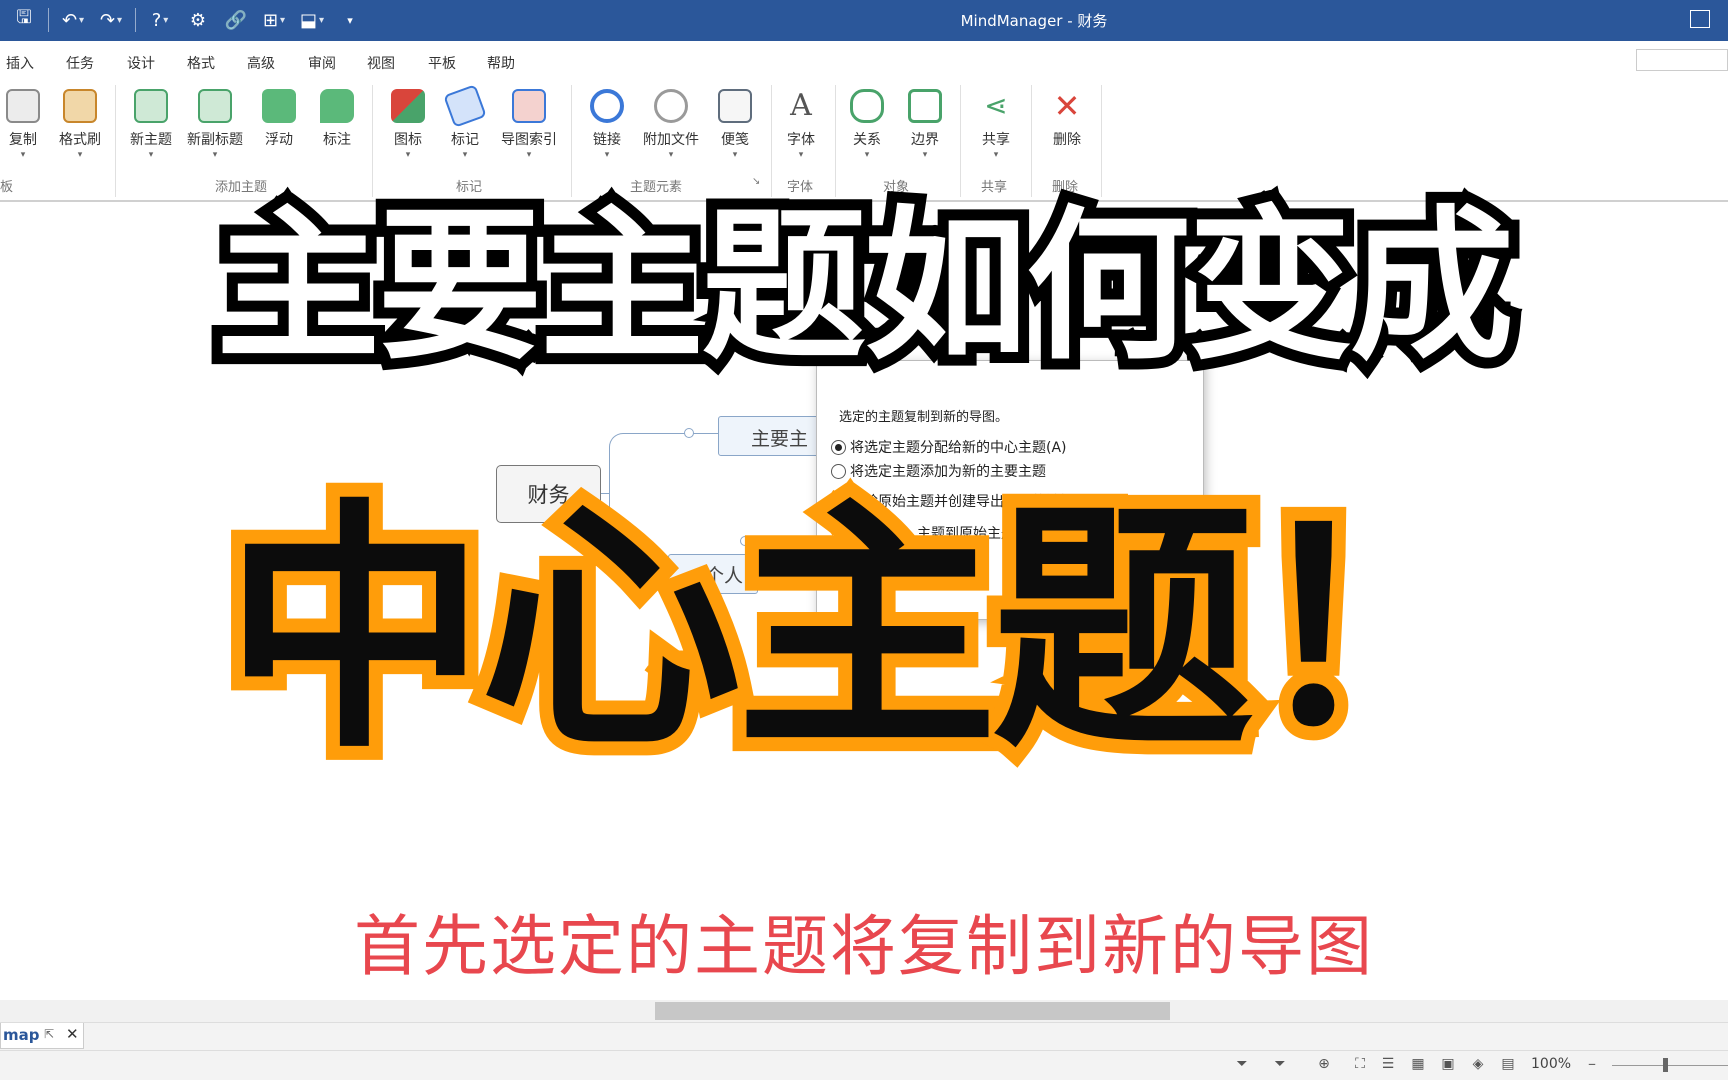  Describe the element at coordinates (215, 106) in the screenshot. I see `new-subtopic-icon` at that location.